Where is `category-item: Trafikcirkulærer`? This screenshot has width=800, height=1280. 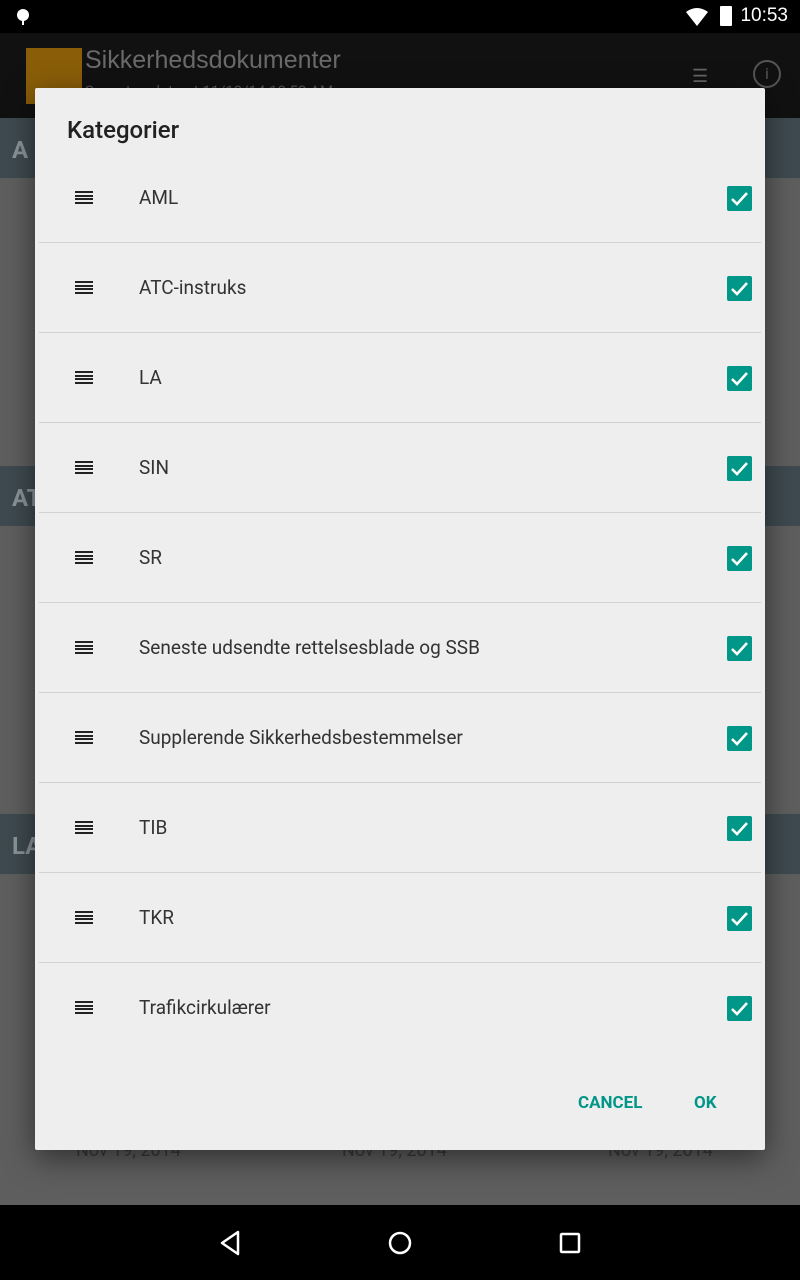
category-item: Trafikcirkulærer is located at coordinates (400, 1008).